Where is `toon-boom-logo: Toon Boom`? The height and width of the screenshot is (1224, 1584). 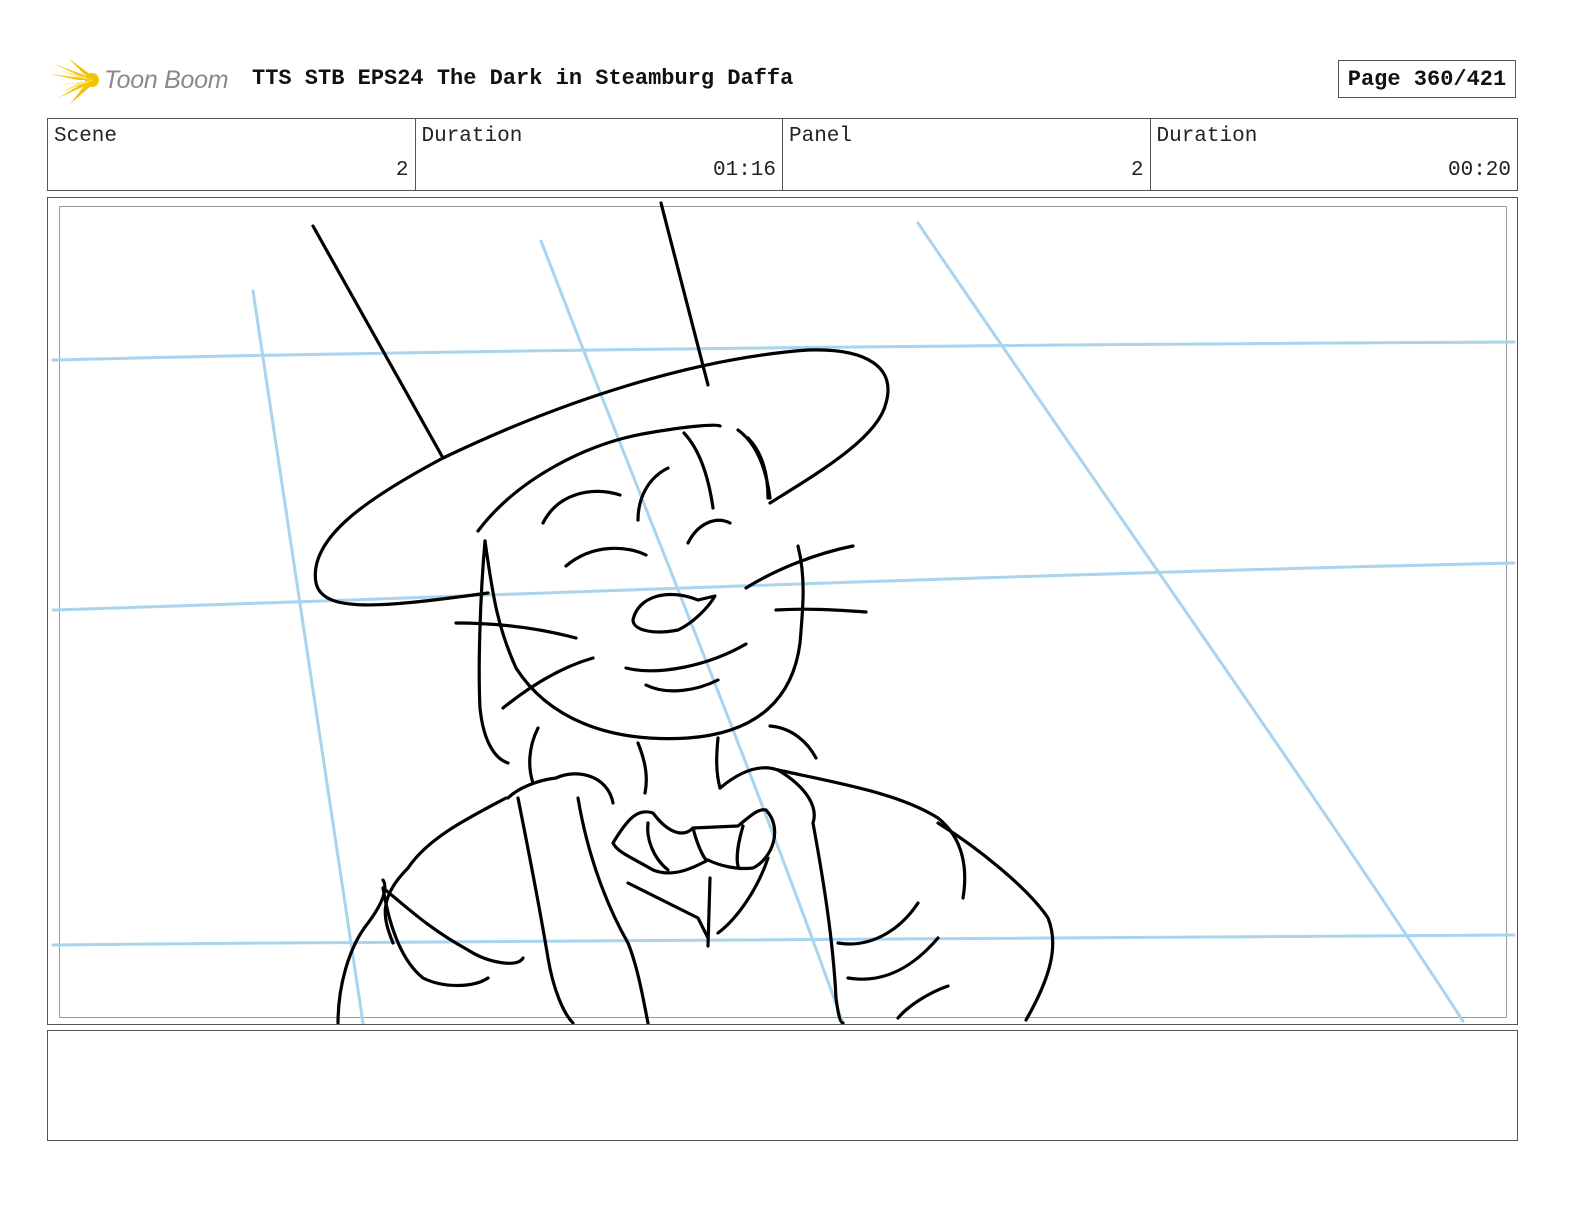 toon-boom-logo: Toon Boom is located at coordinates (145, 81).